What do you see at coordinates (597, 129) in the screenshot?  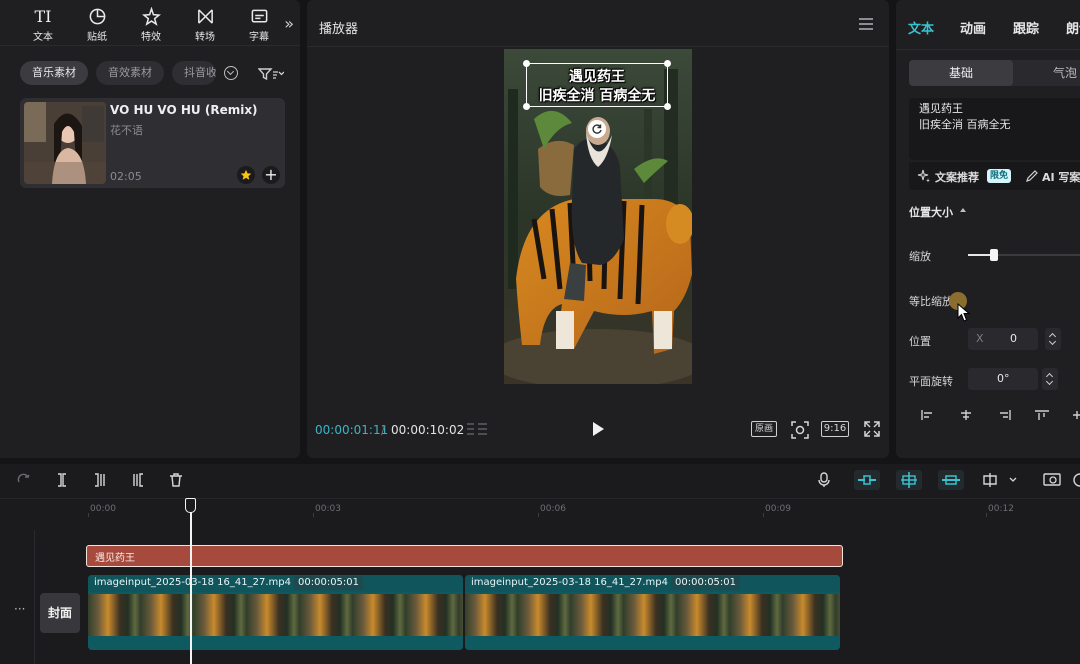 I see `rotate-handle-icon` at bounding box center [597, 129].